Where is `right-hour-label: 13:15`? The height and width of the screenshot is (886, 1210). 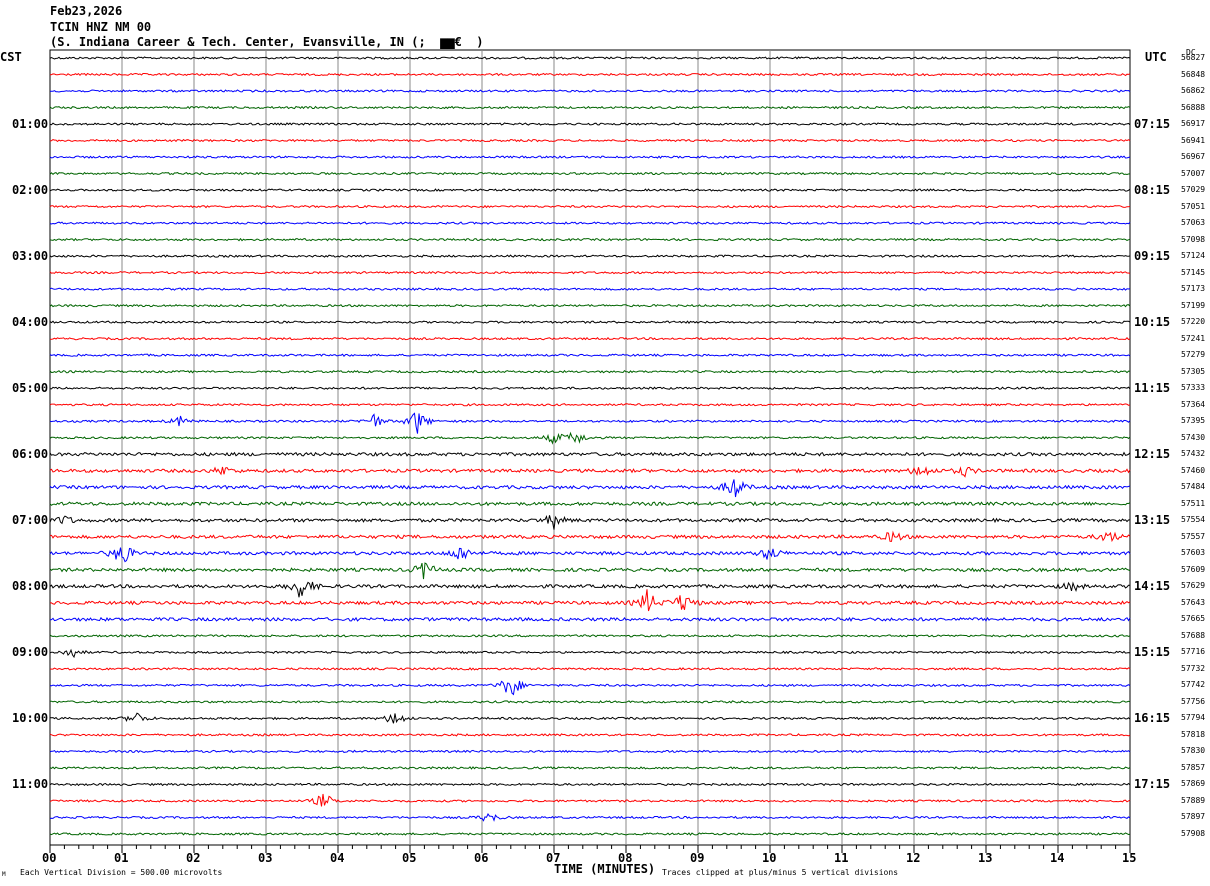
right-hour-label: 13:15 is located at coordinates (1152, 520).